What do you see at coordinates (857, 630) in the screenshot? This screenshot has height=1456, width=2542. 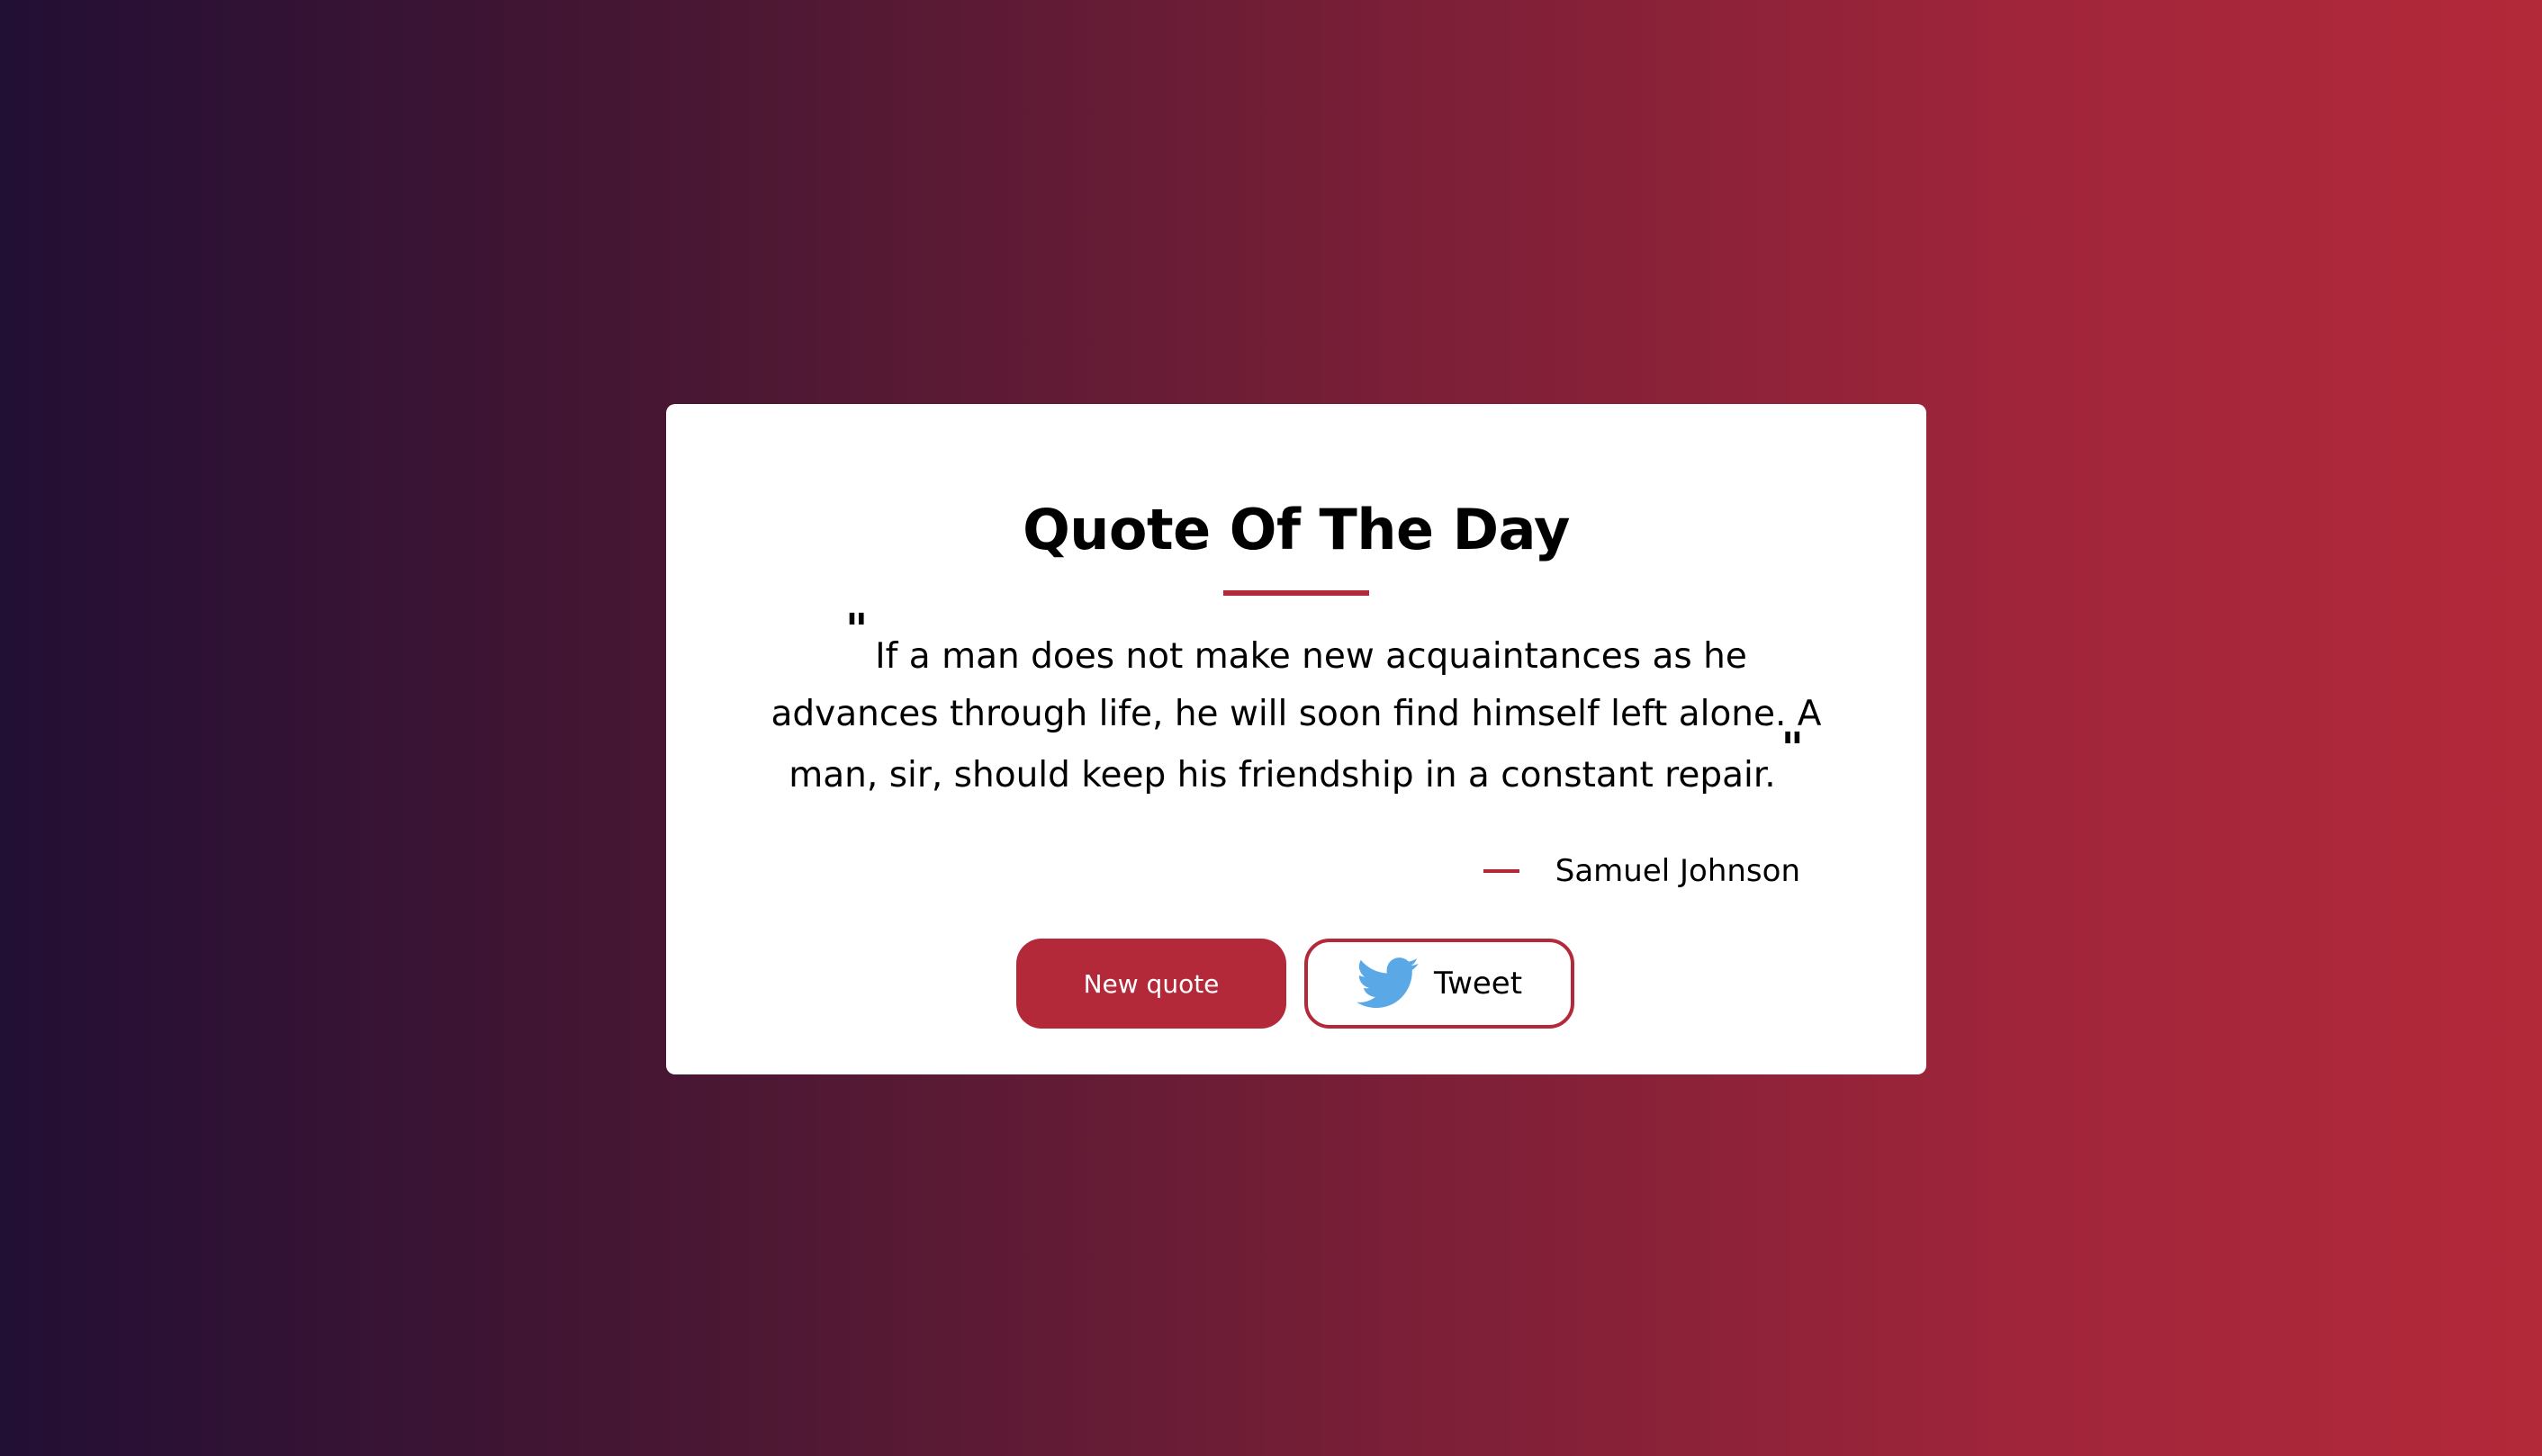 I see `open-quote-mark: "` at bounding box center [857, 630].